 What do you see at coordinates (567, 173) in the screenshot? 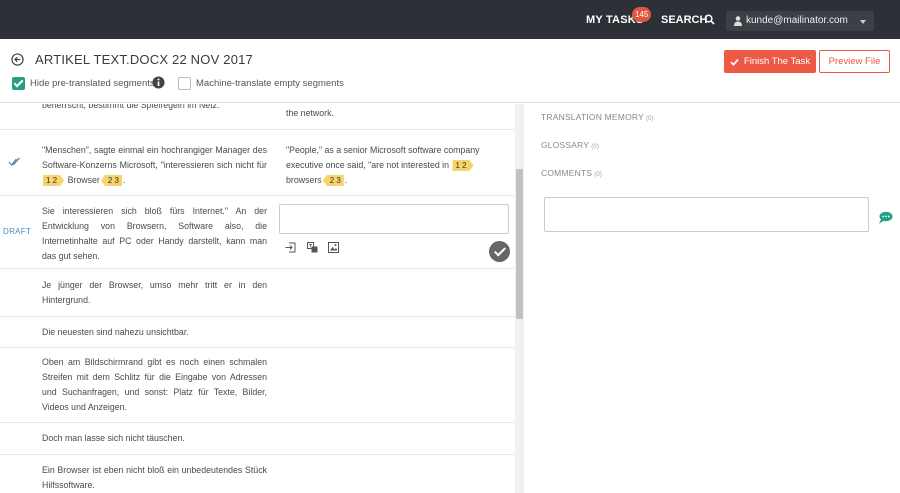
I see `comments-label: COMMENTS` at bounding box center [567, 173].